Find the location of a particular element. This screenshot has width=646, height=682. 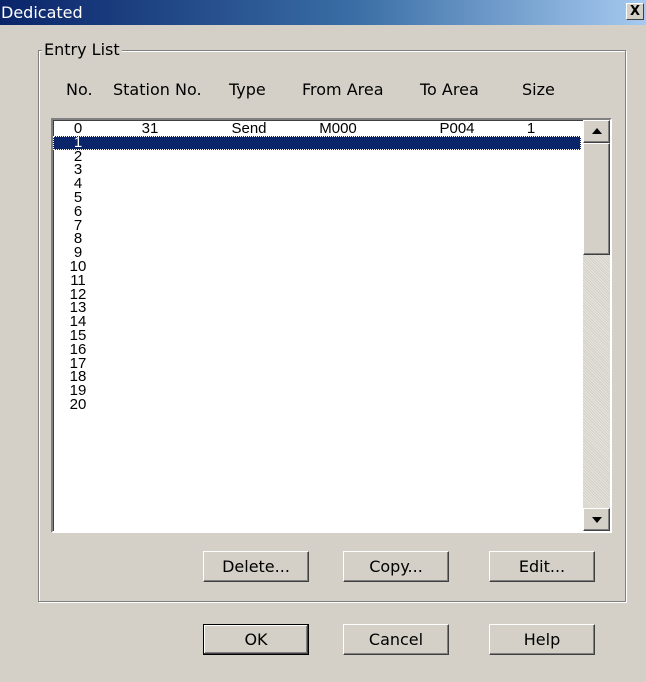

column-header-size: Size is located at coordinates (538, 89).